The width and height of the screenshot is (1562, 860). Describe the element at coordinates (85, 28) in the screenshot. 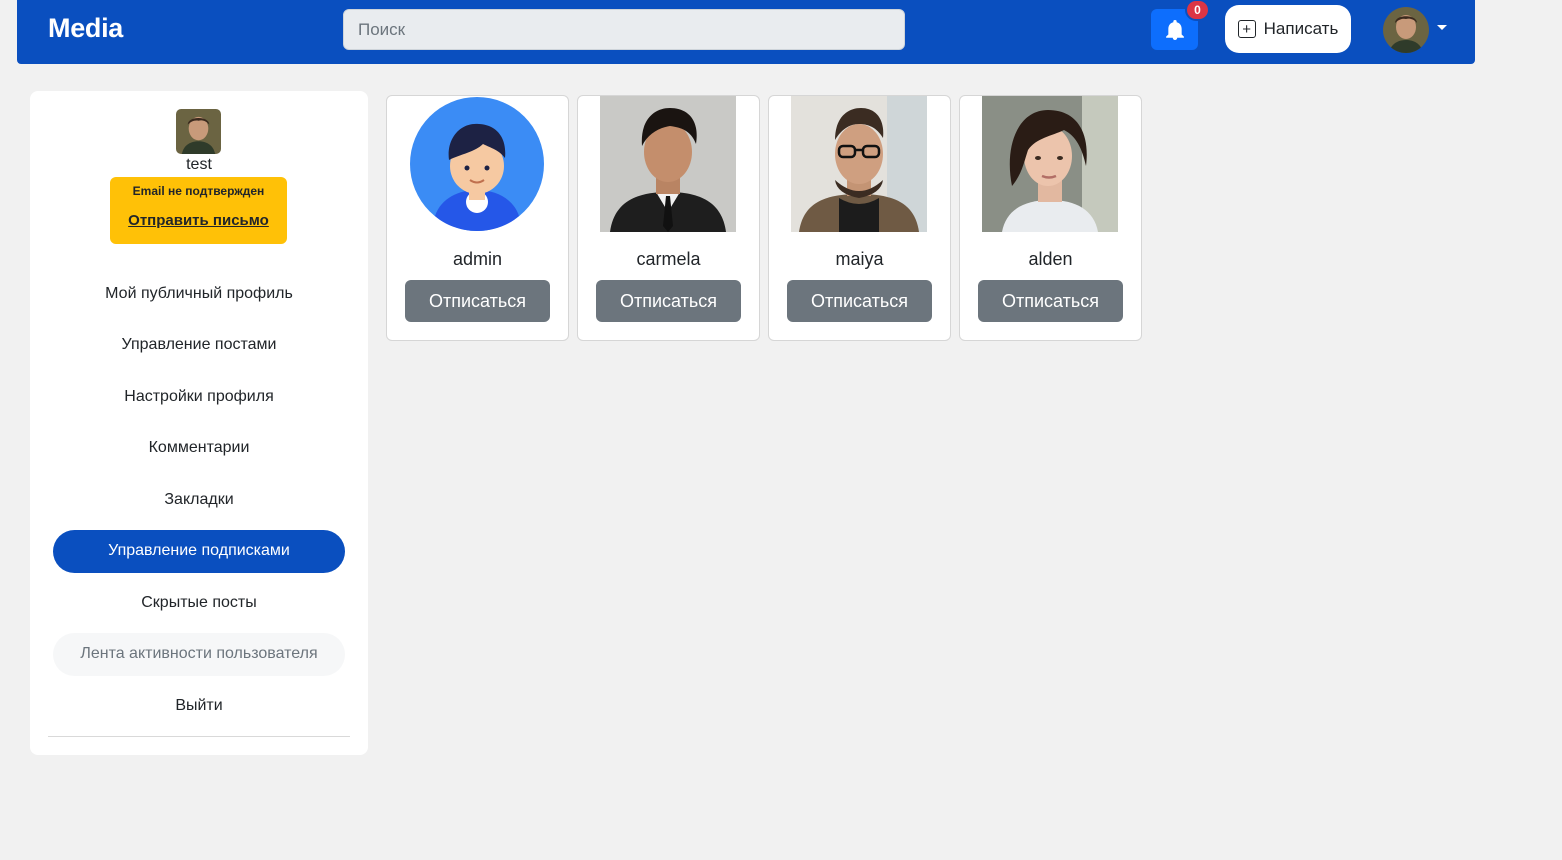

I see `brand-logo: Media` at that location.